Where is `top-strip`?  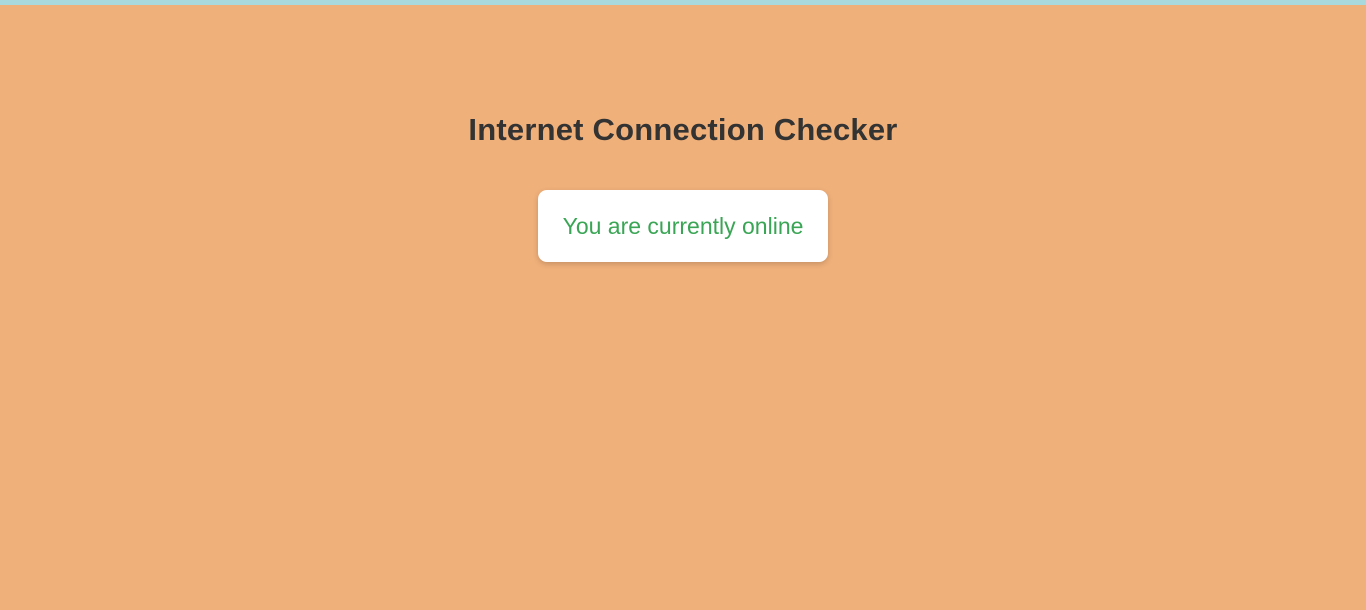 top-strip is located at coordinates (683, 2).